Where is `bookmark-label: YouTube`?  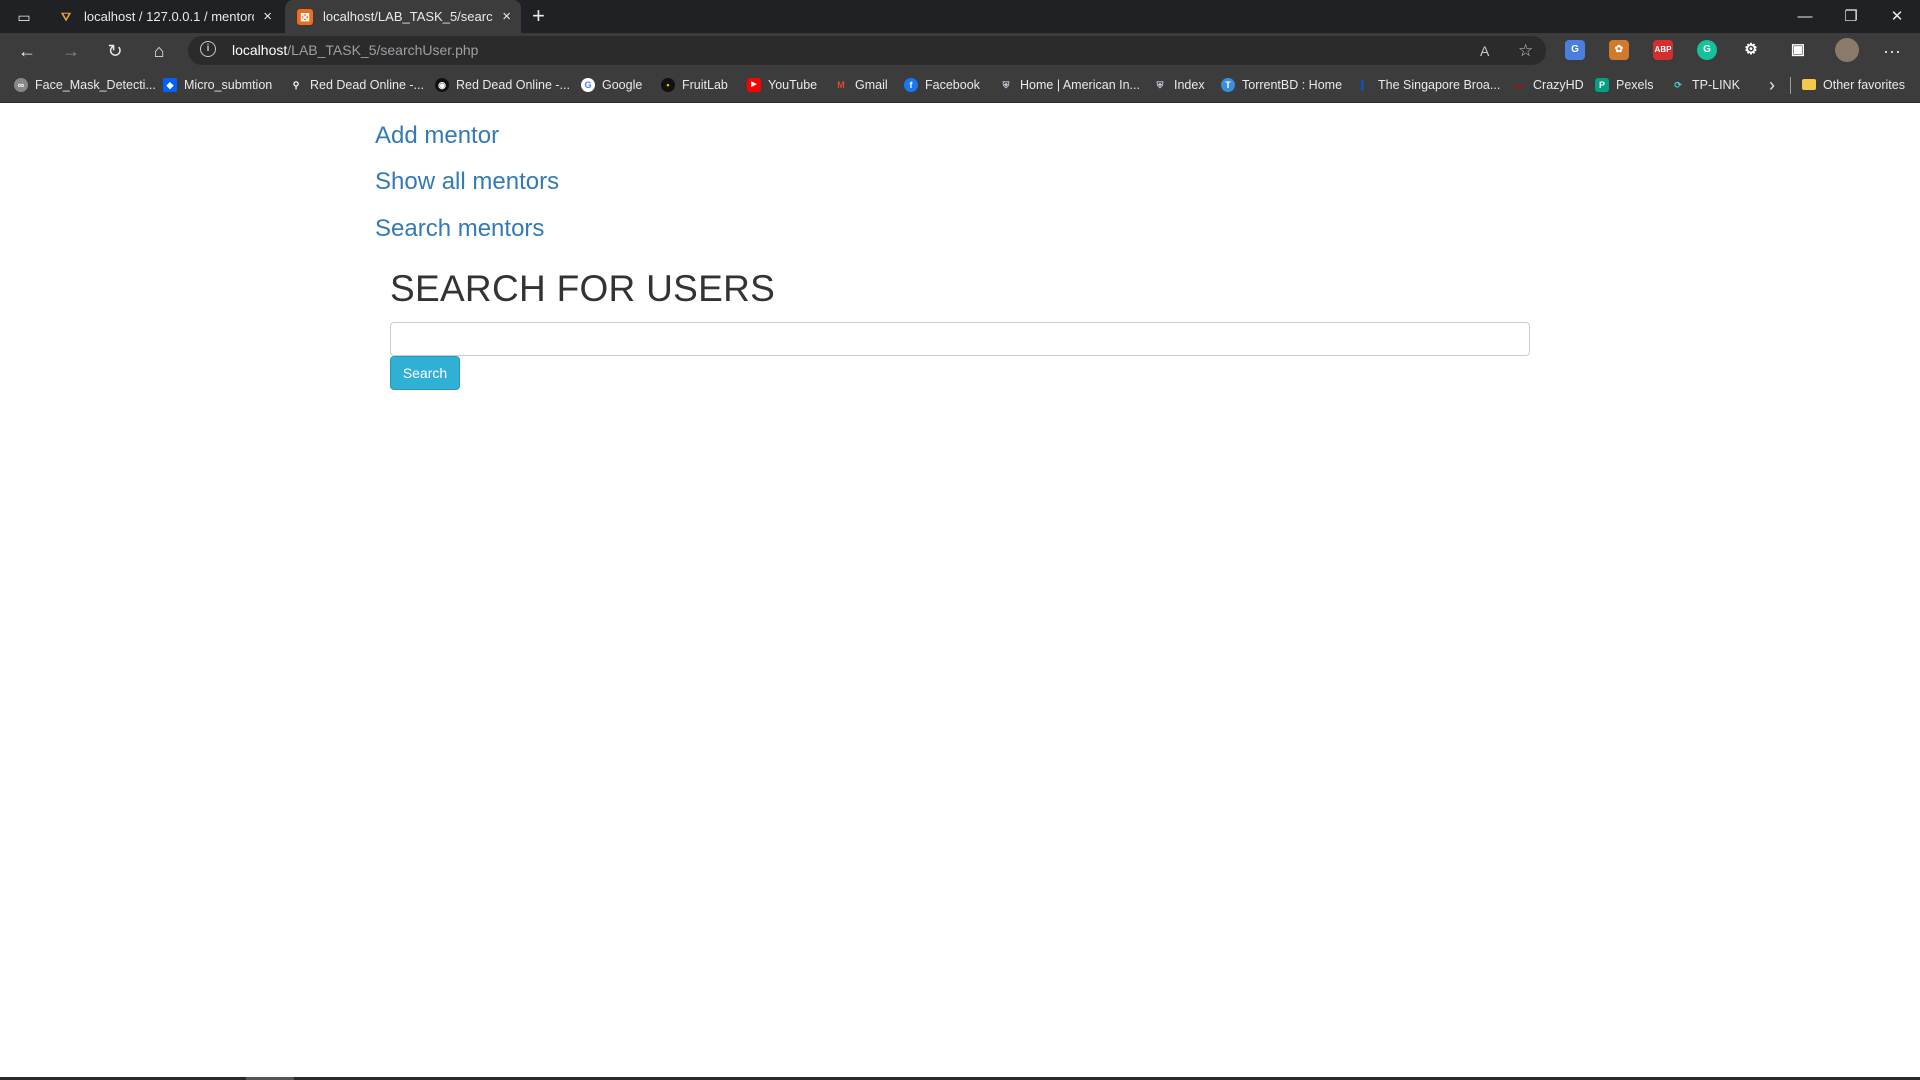 bookmark-label: YouTube is located at coordinates (793, 85).